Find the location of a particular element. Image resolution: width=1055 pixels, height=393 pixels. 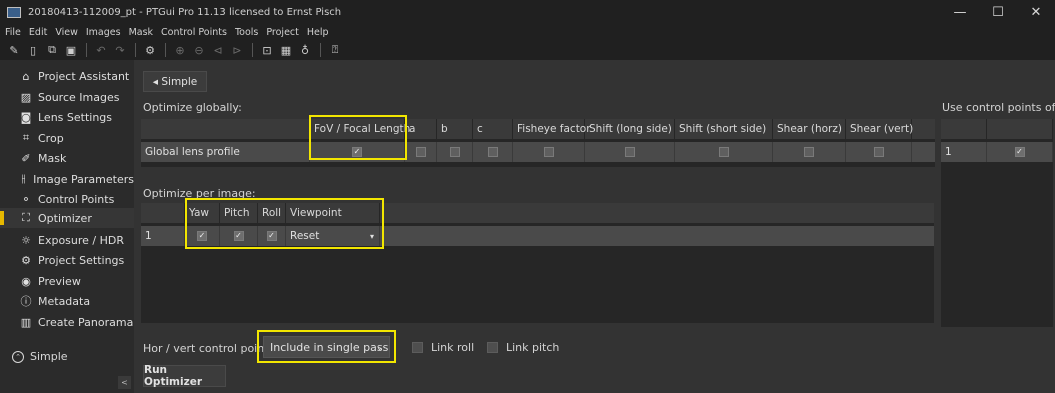

use-control-points-label: Use control points of: is located at coordinates (998, 107).